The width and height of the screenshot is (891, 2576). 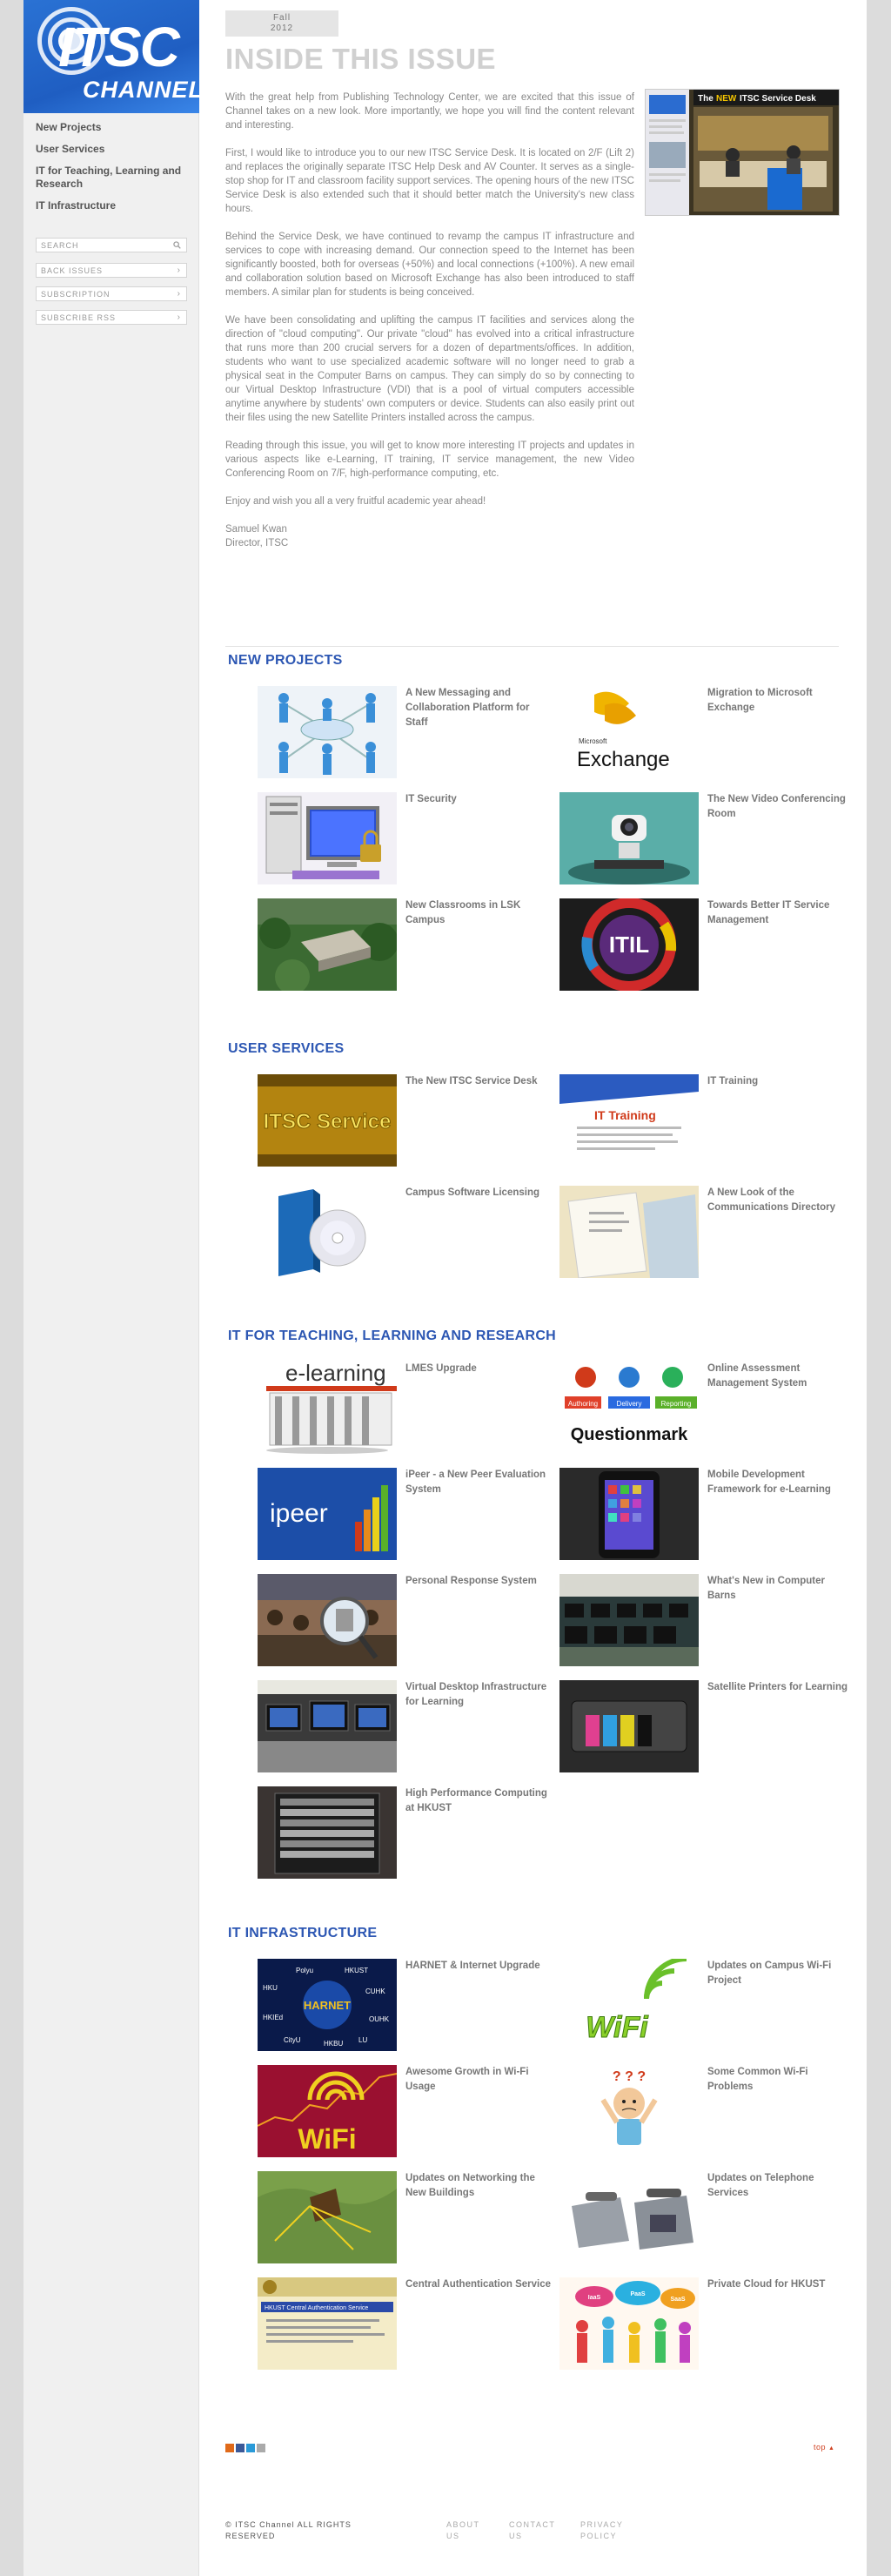 What do you see at coordinates (406, 838) in the screenshot?
I see `article-card: IT Security` at bounding box center [406, 838].